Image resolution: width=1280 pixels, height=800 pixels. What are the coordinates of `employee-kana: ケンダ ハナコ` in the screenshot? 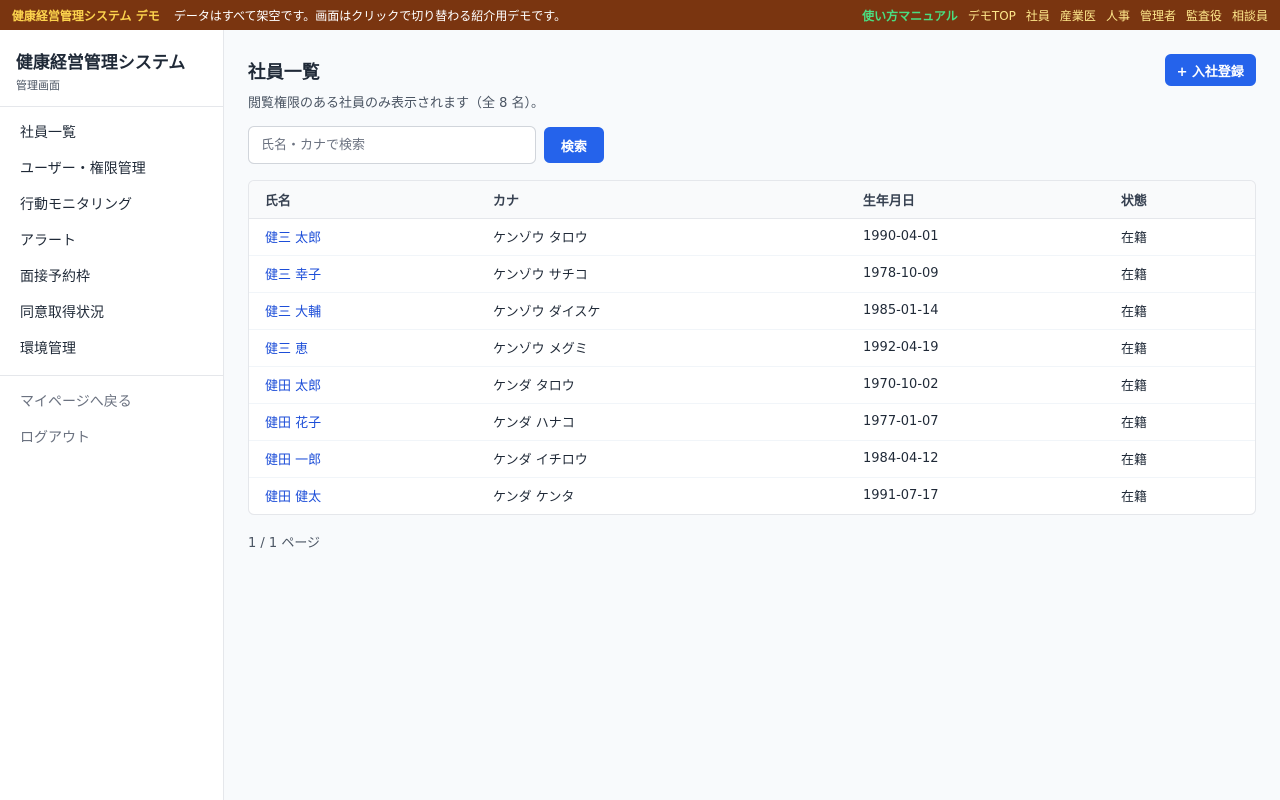 It's located at (662, 422).